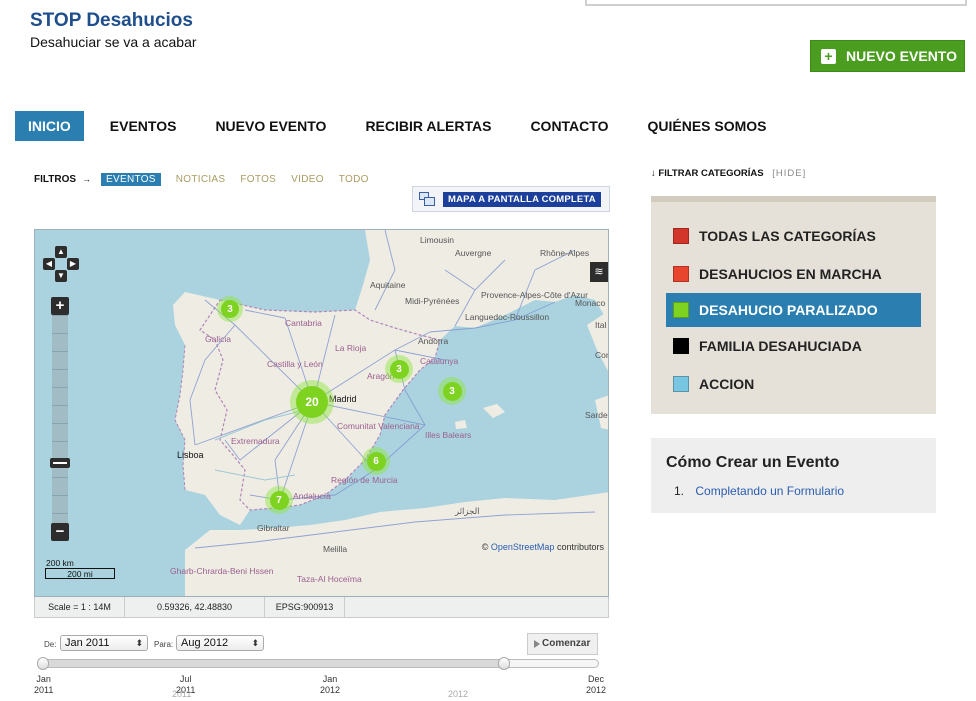  Describe the element at coordinates (710, 173) in the screenshot. I see `filter-categories-title: FILTRAR CATEGORÍAS` at that location.